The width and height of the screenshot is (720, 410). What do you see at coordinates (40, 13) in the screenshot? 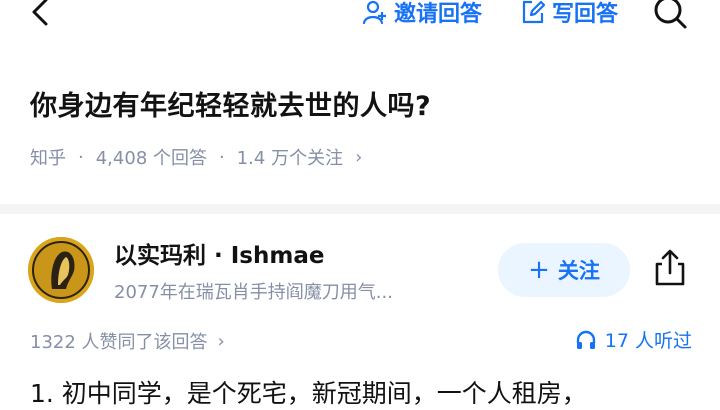
I see `back-icon` at bounding box center [40, 13].